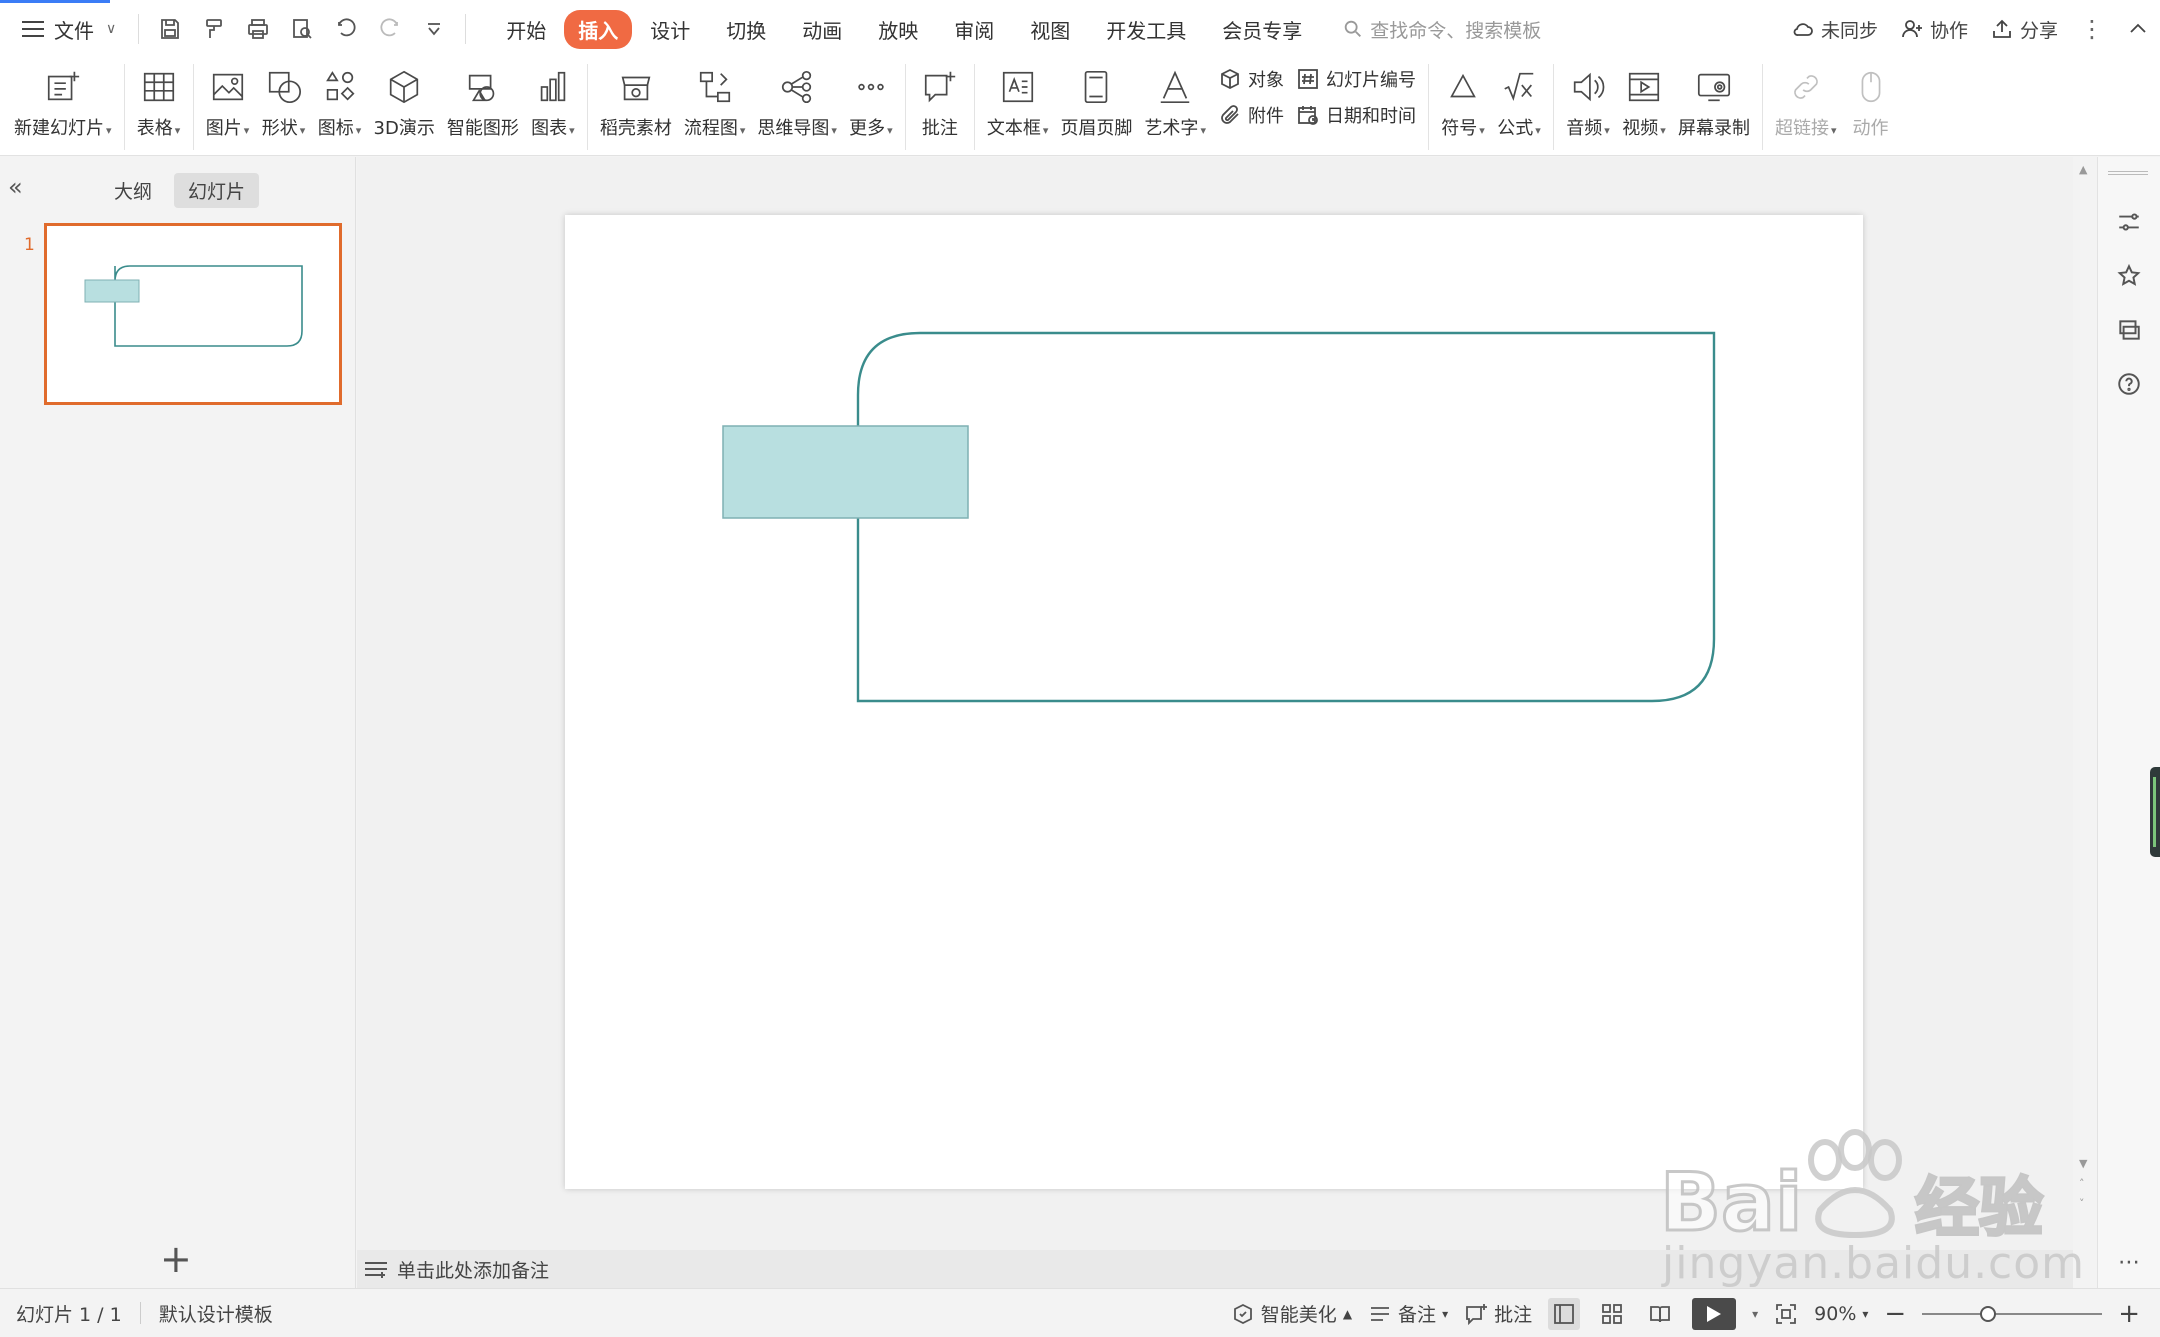  Describe the element at coordinates (1356, 115) in the screenshot. I see `date-time-button: 日期和时间` at that location.